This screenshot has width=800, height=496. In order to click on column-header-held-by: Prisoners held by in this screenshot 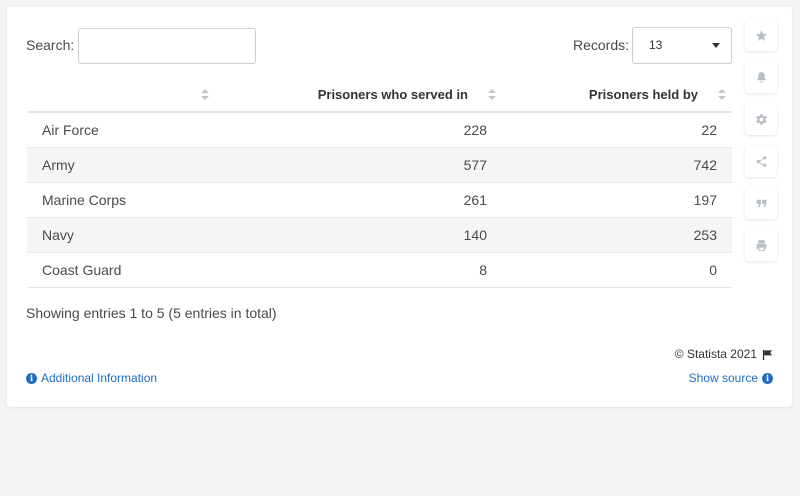, I will do `click(617, 95)`.